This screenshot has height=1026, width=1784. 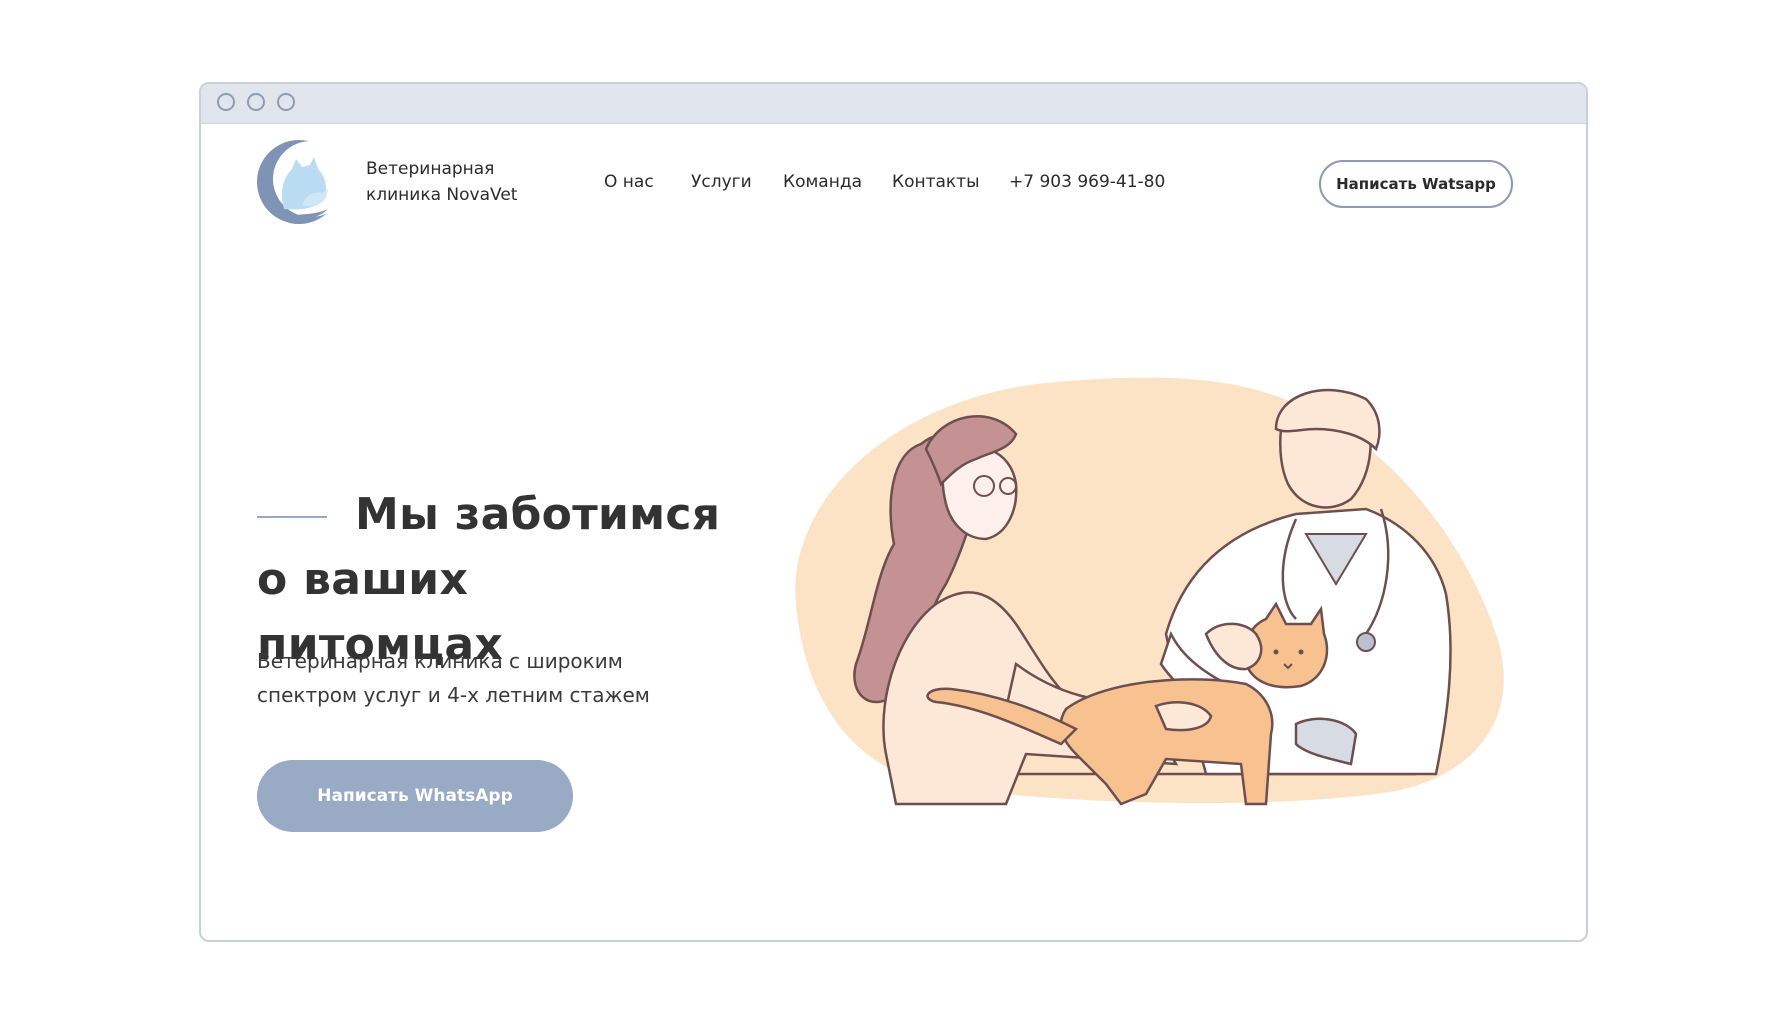 I want to click on brand-line-2: клиника NovaVet, so click(x=442, y=195).